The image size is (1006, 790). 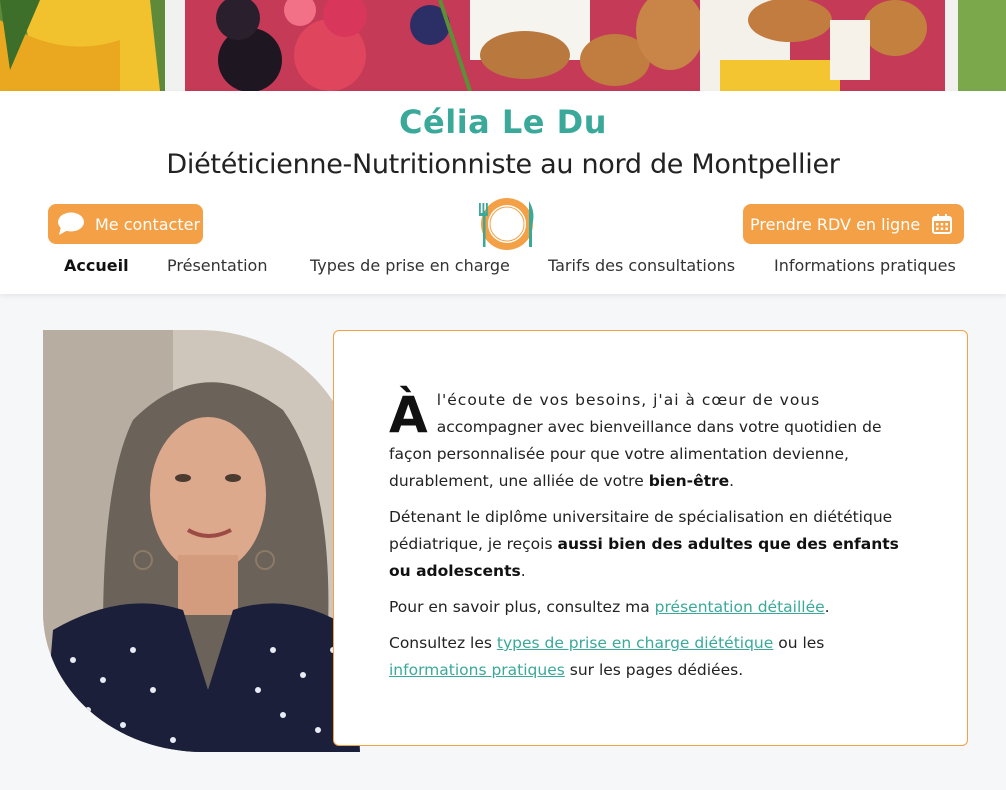 I want to click on contact-button: Me contacter, so click(x=125, y=224).